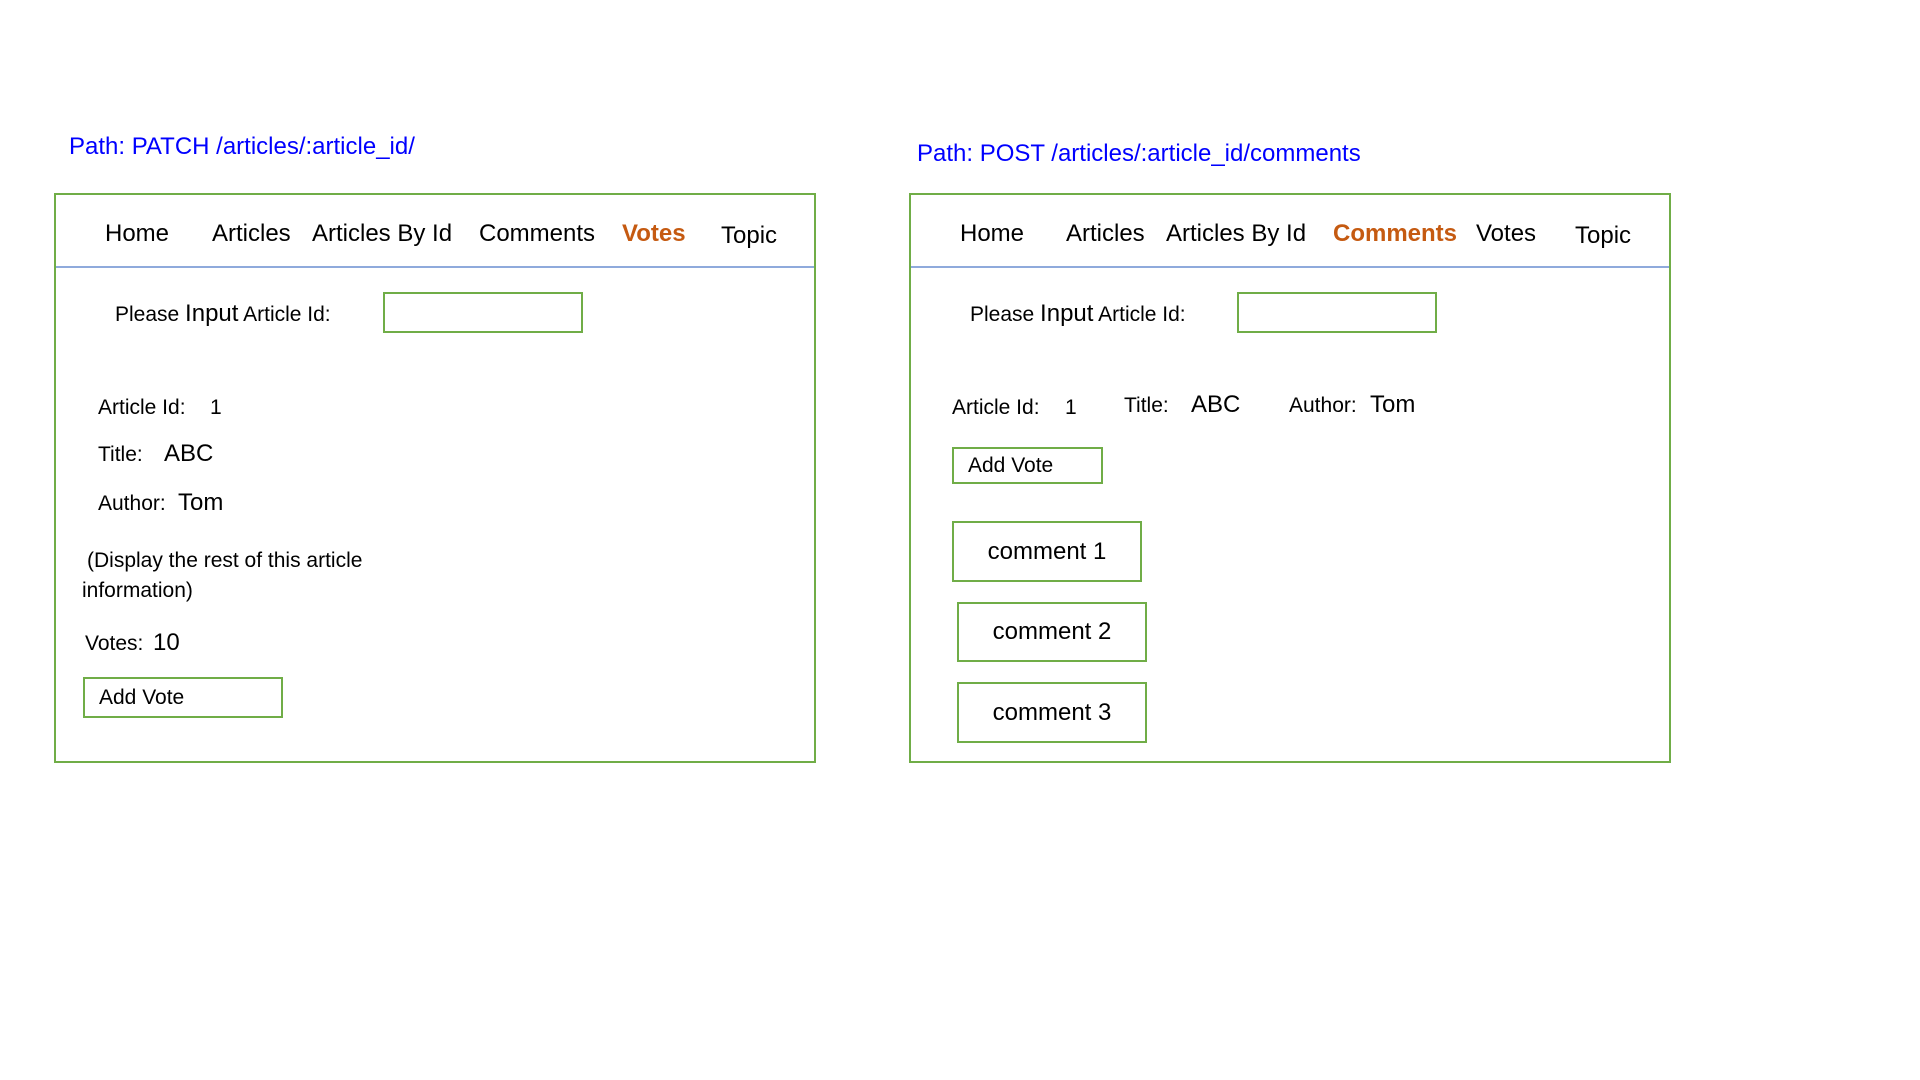  I want to click on left-path-label: Path: PATCH /articles/:article_id/, so click(242, 146).